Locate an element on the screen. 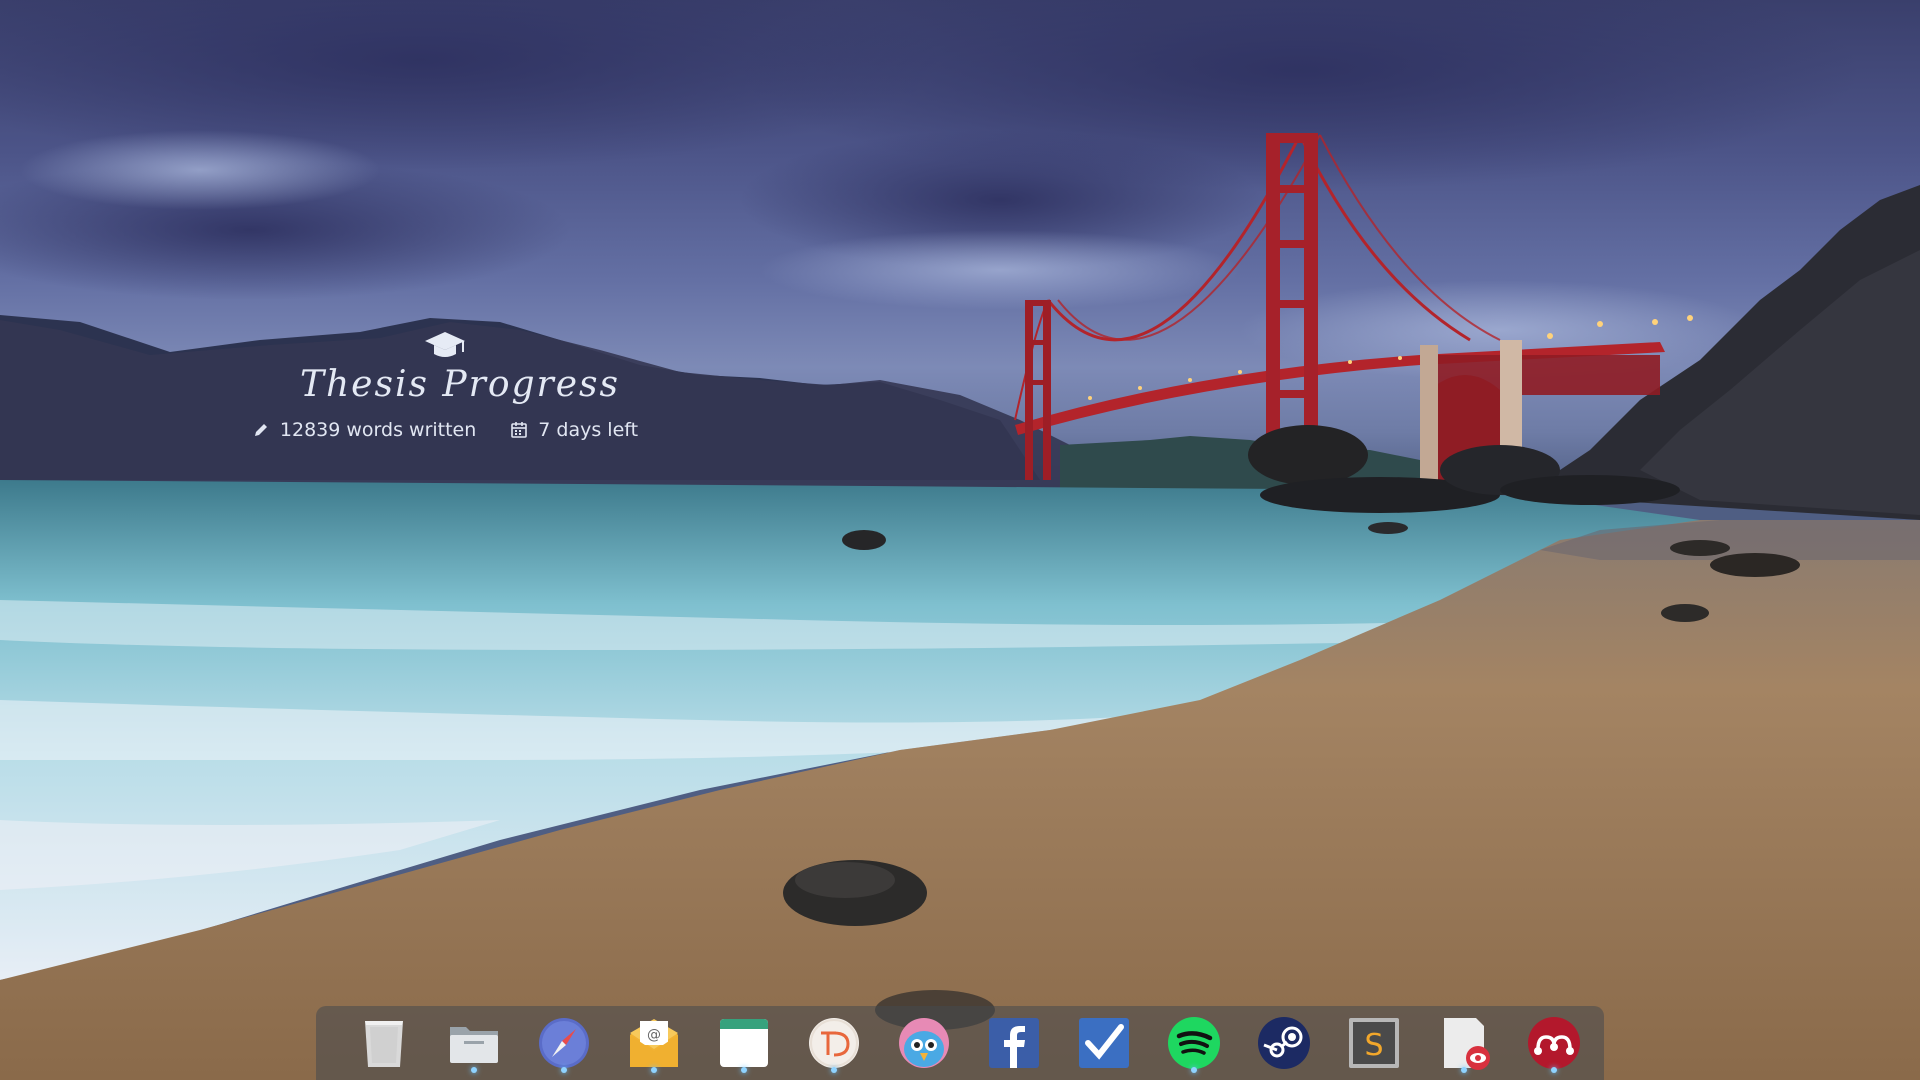 This screenshot has height=1080, width=1920. sublime-icon: S is located at coordinates (1374, 1043).